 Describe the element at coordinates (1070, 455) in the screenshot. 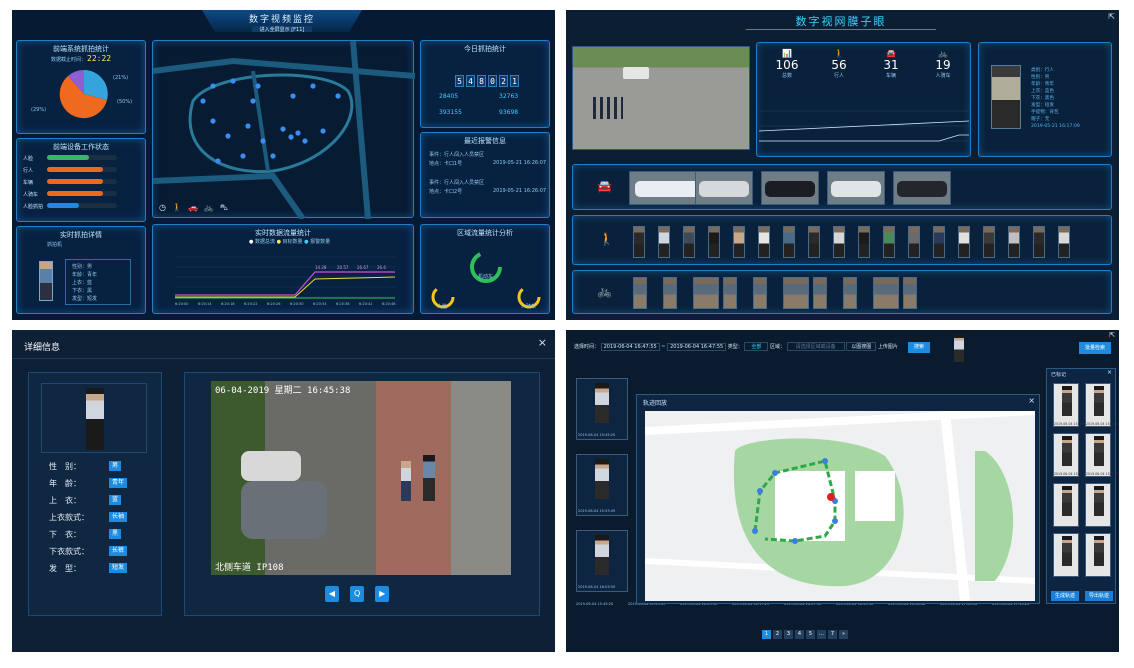

I see `marked-thumbnail: 2019-06-04 15:52:08` at that location.